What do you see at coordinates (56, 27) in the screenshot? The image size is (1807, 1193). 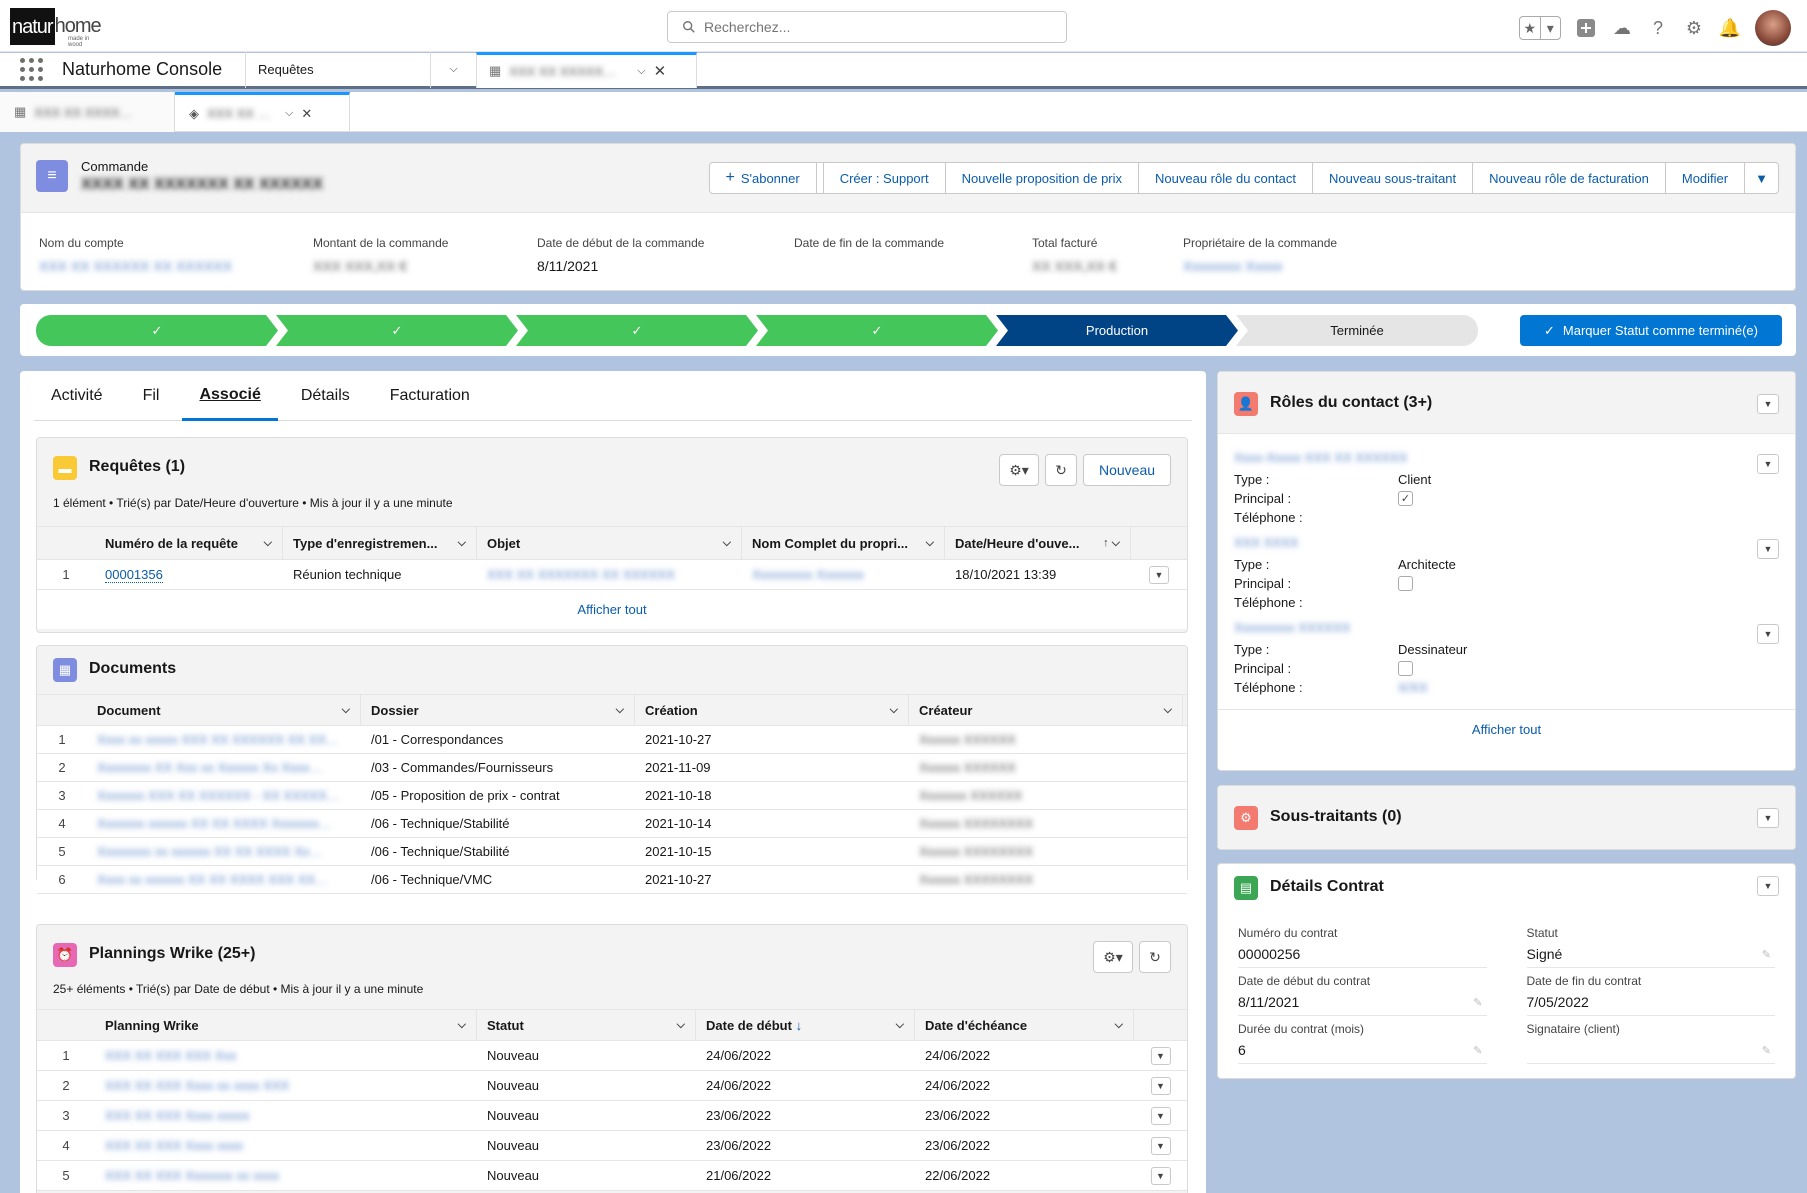 I see `naturhome-logo: natur home made in wood` at bounding box center [56, 27].